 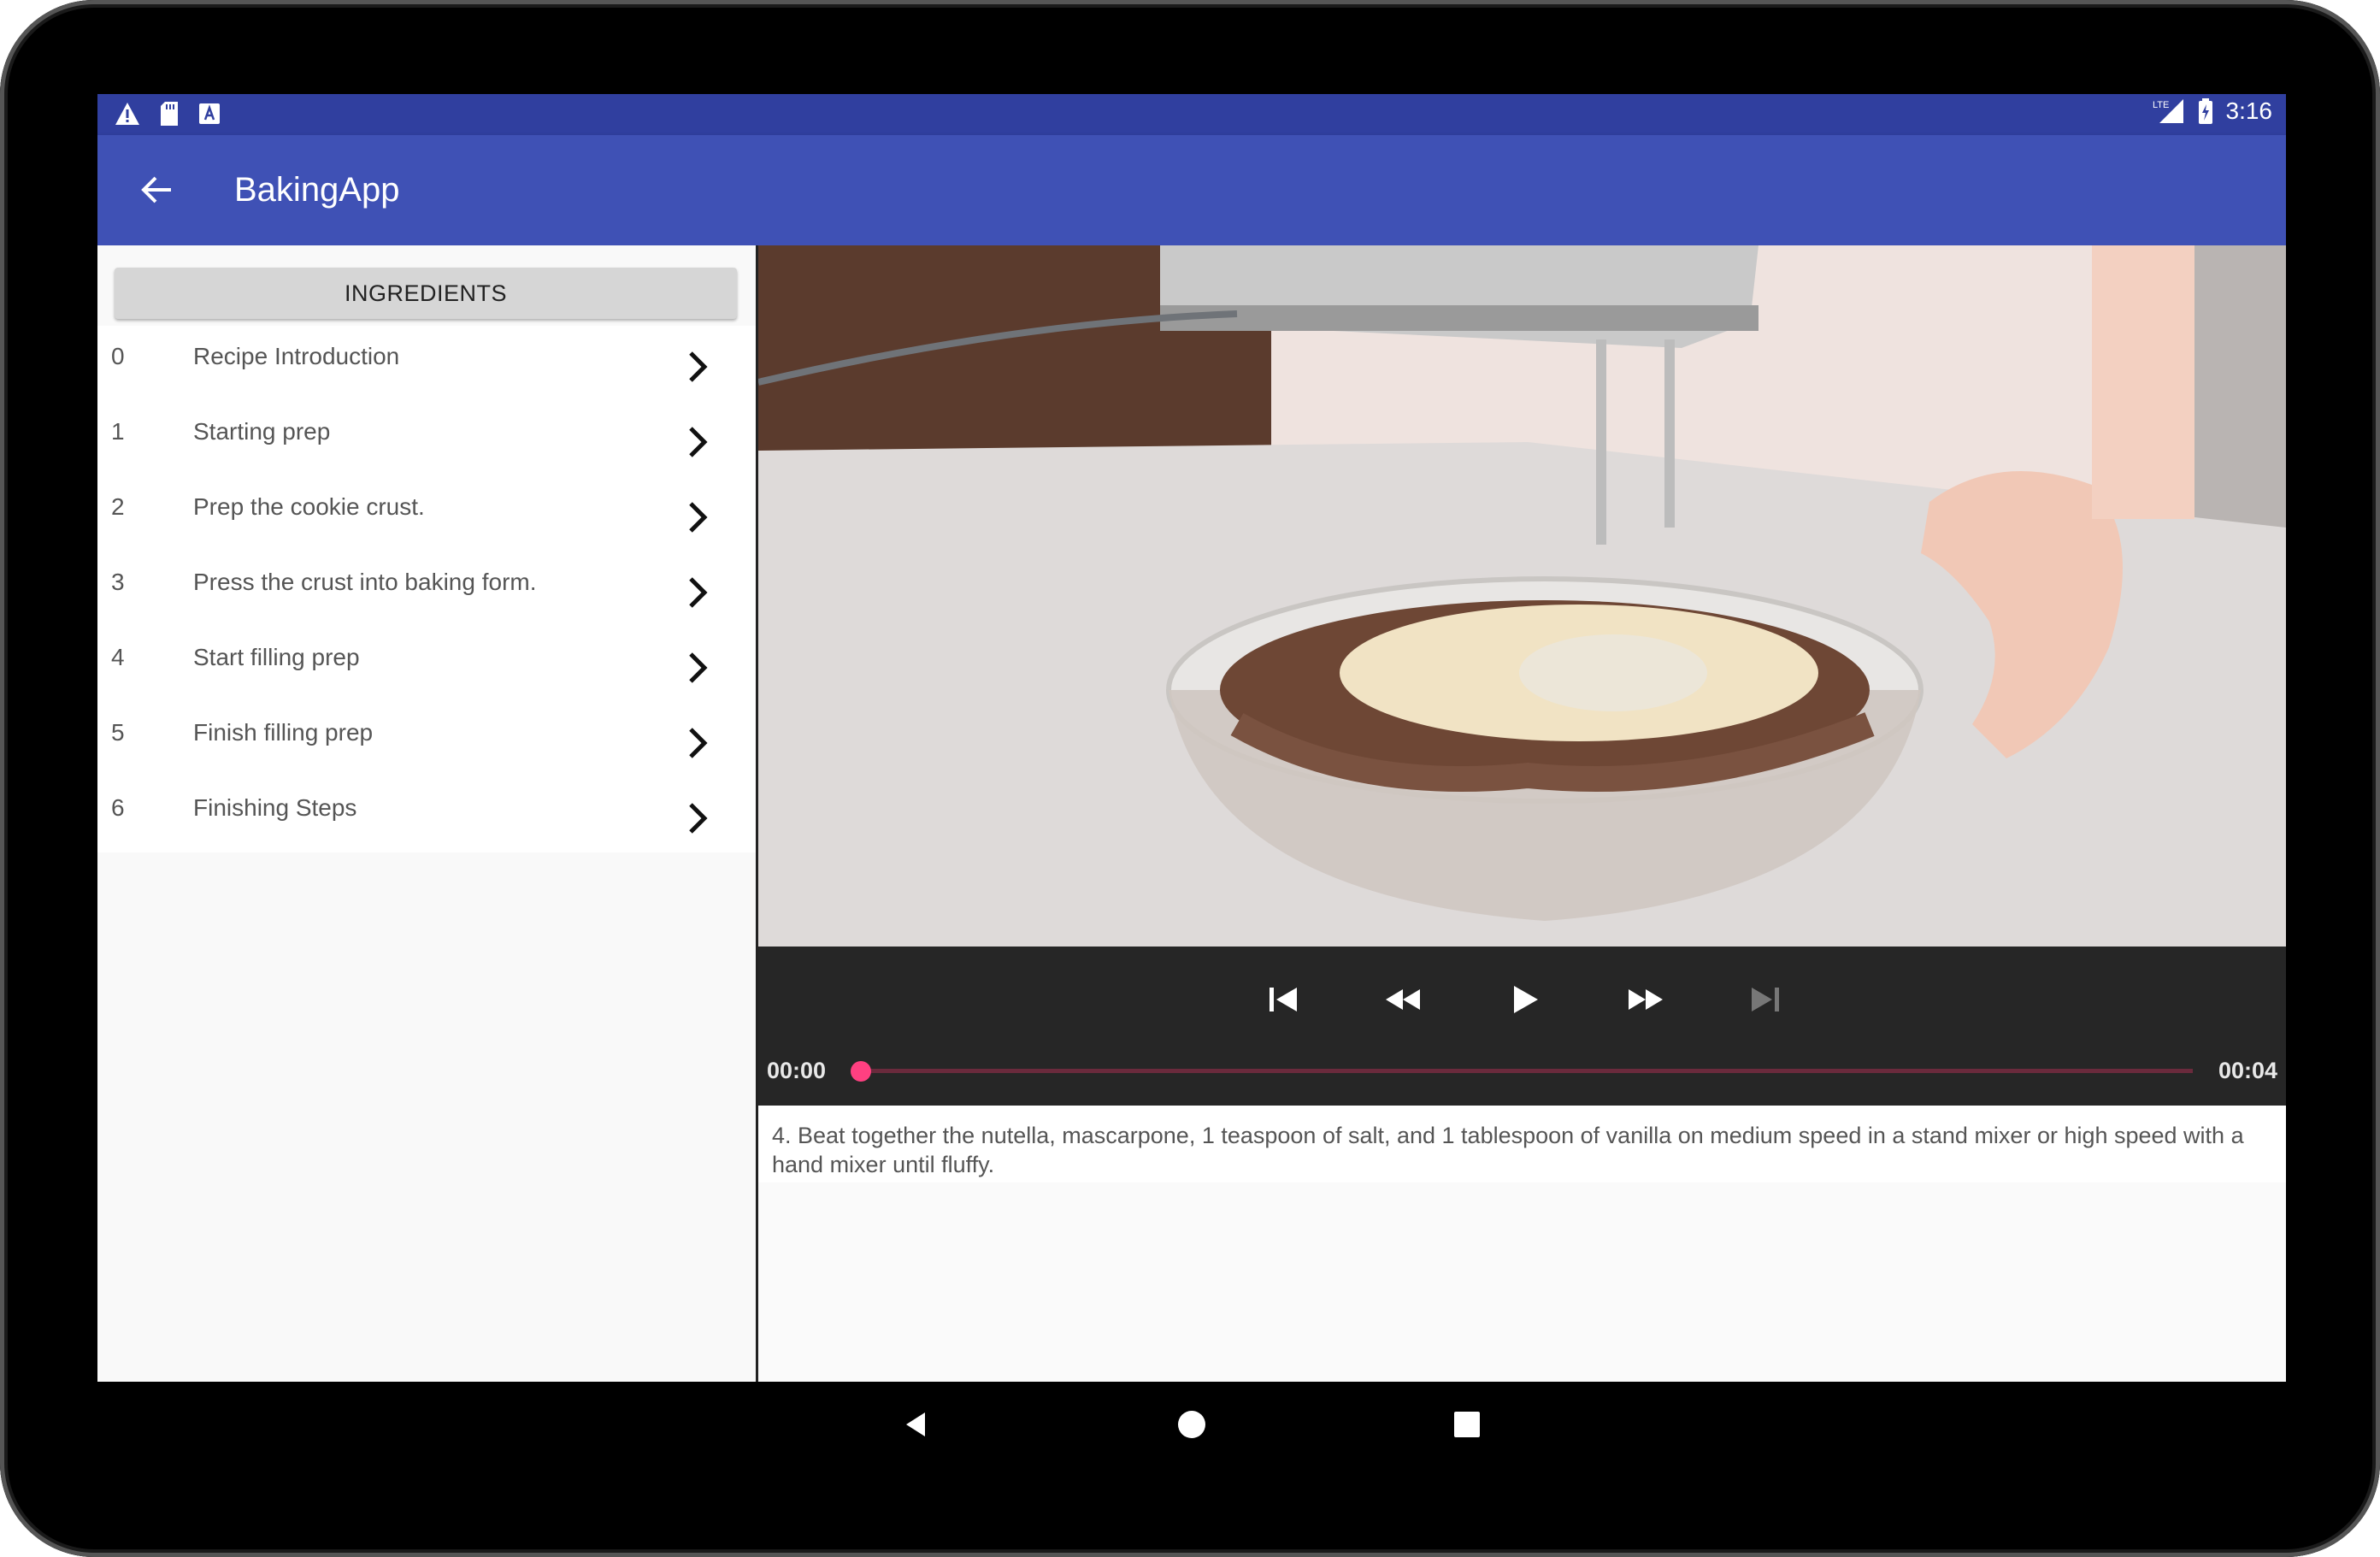 What do you see at coordinates (118, 807) in the screenshot?
I see `step-number: 6` at bounding box center [118, 807].